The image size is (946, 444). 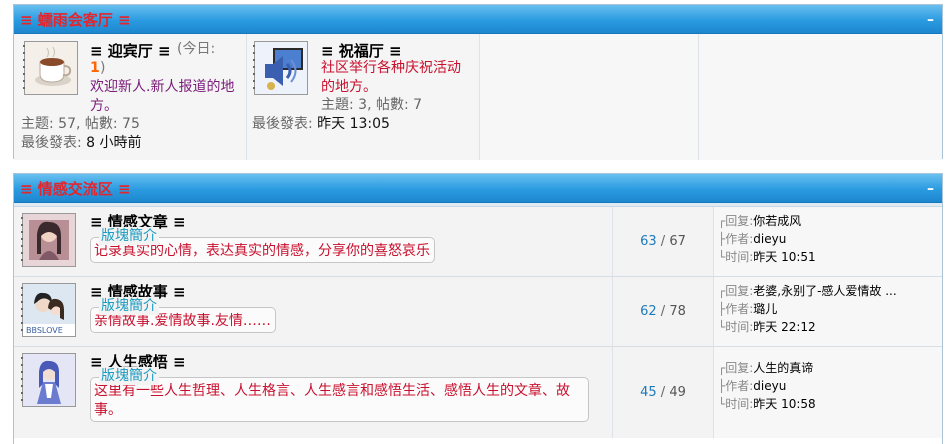 What do you see at coordinates (95, 68) in the screenshot?
I see `today-count: 1` at bounding box center [95, 68].